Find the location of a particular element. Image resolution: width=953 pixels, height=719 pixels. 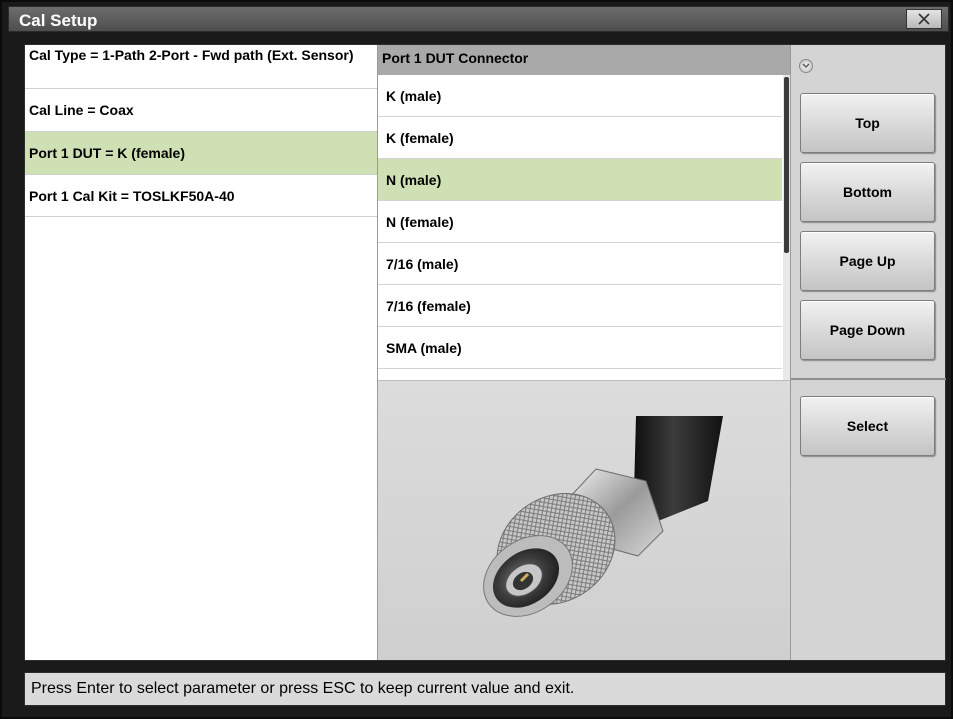

list-item: K (male) is located at coordinates (580, 96).